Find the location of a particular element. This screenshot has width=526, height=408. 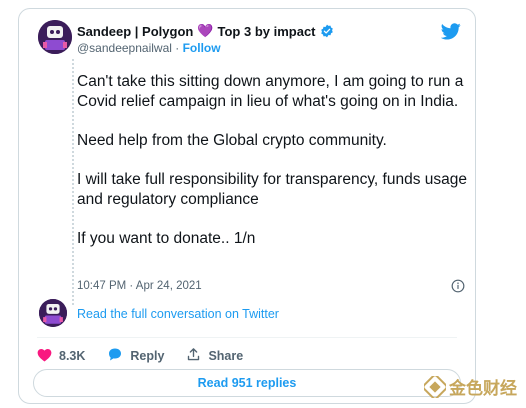

verified-badge-icon is located at coordinates (327, 31).